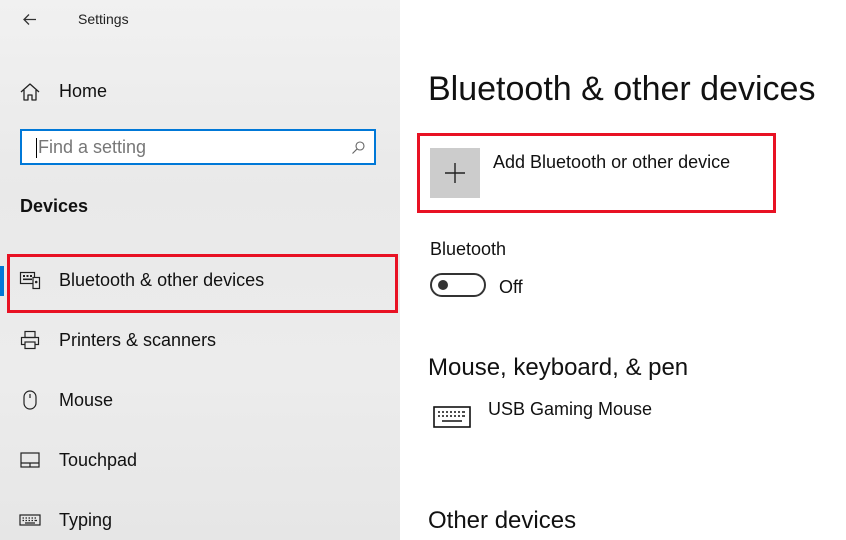 The height and width of the screenshot is (540, 846). I want to click on sidebar-item-typing: Typing, so click(200, 520).